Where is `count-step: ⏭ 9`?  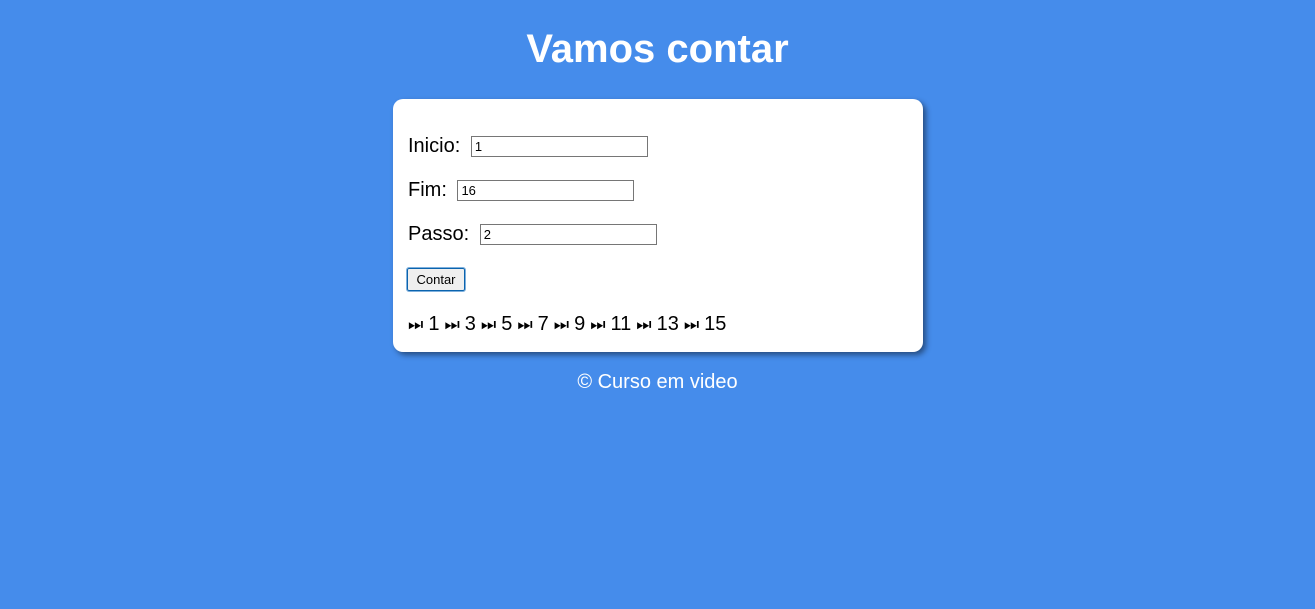 count-step: ⏭ 9 is located at coordinates (572, 324).